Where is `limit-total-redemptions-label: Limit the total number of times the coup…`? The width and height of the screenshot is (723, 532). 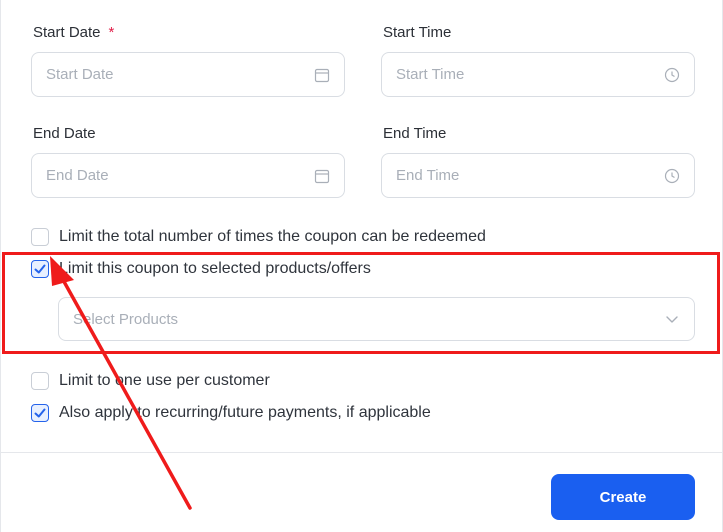 limit-total-redemptions-label: Limit the total number of times the coup… is located at coordinates (272, 236).